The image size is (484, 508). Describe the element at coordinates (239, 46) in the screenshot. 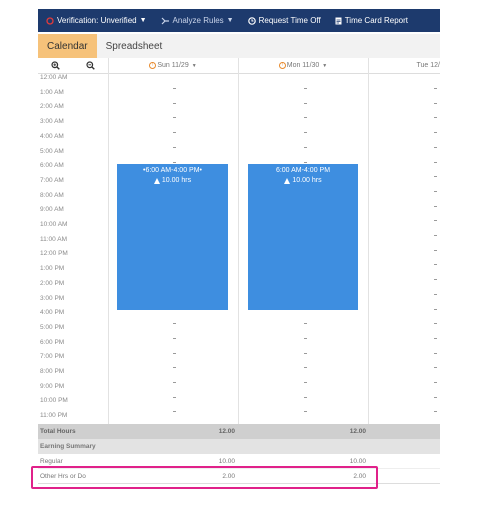

I see `view-tabs: Calendar Spreadsheet` at that location.